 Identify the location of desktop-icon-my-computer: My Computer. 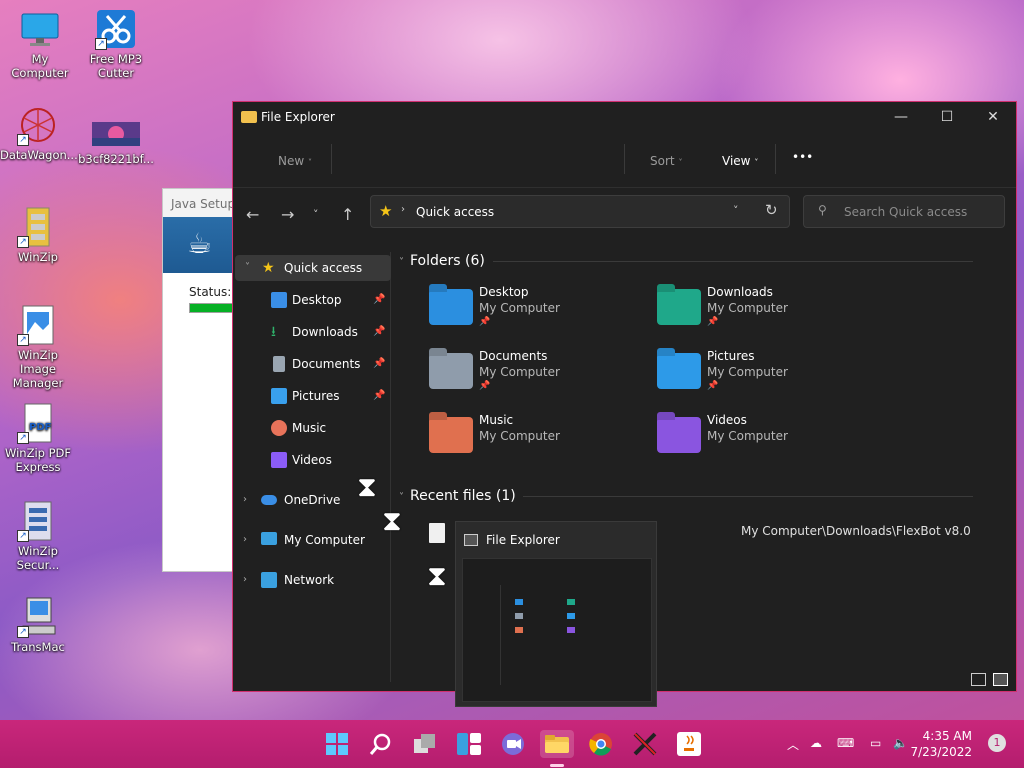
(40, 44).